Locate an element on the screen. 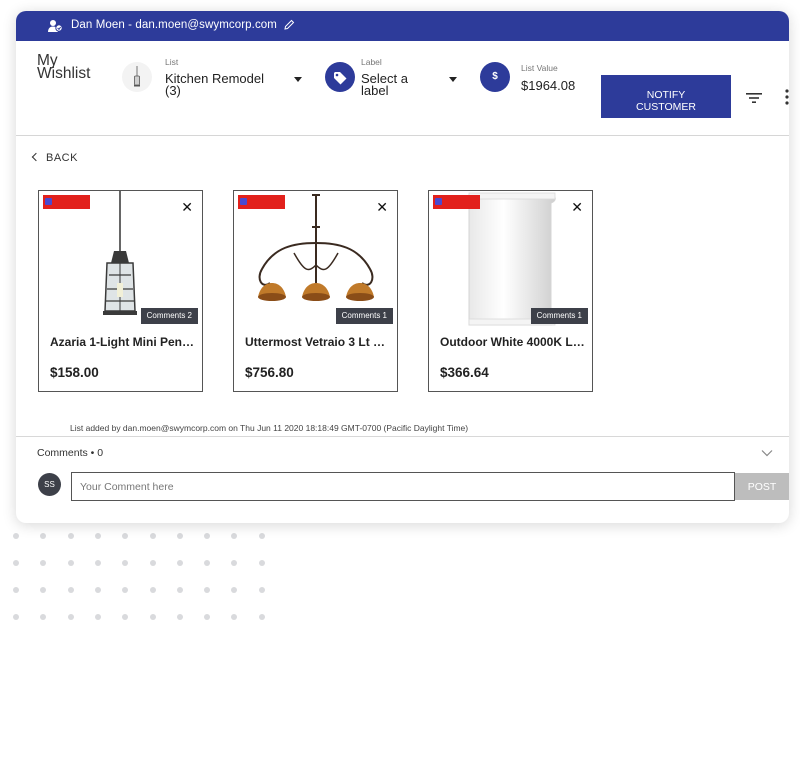 Image resolution: width=800 pixels, height=757 pixels. user-switch-icon is located at coordinates (55, 26).